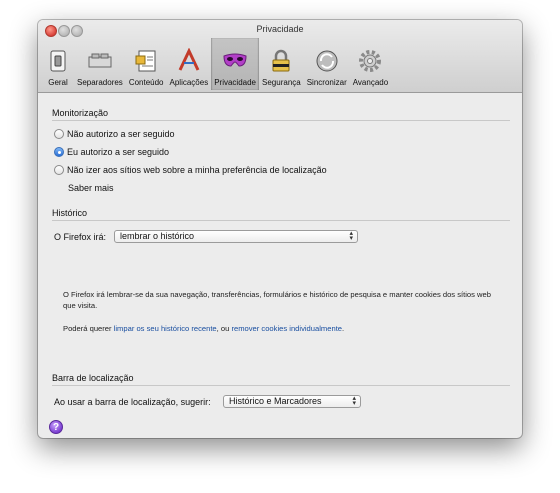 Image resolution: width=560 pixels, height=493 pixels. I want to click on remove-cookies-link: remover cookies individualmente, so click(286, 328).